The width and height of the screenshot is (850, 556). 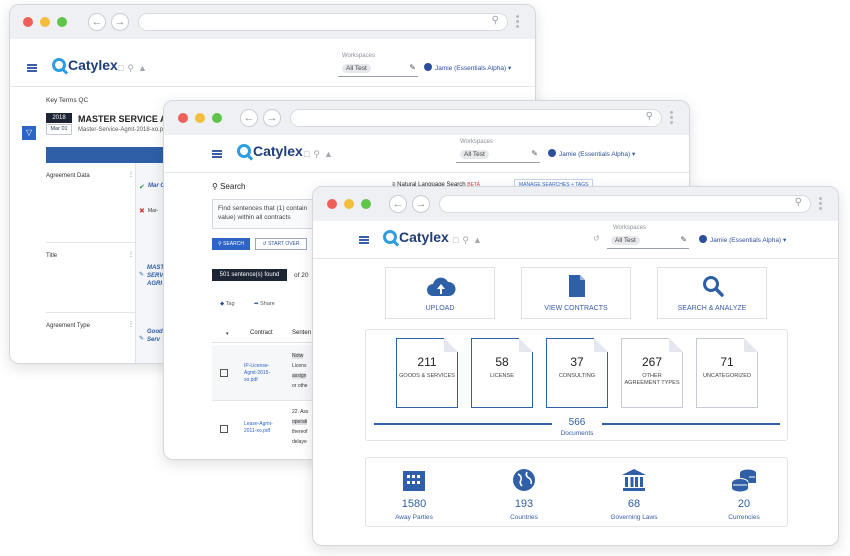 I want to click on document-filename: Master-Service-Agmt-2018-xo.pdf, so click(x=123, y=130).